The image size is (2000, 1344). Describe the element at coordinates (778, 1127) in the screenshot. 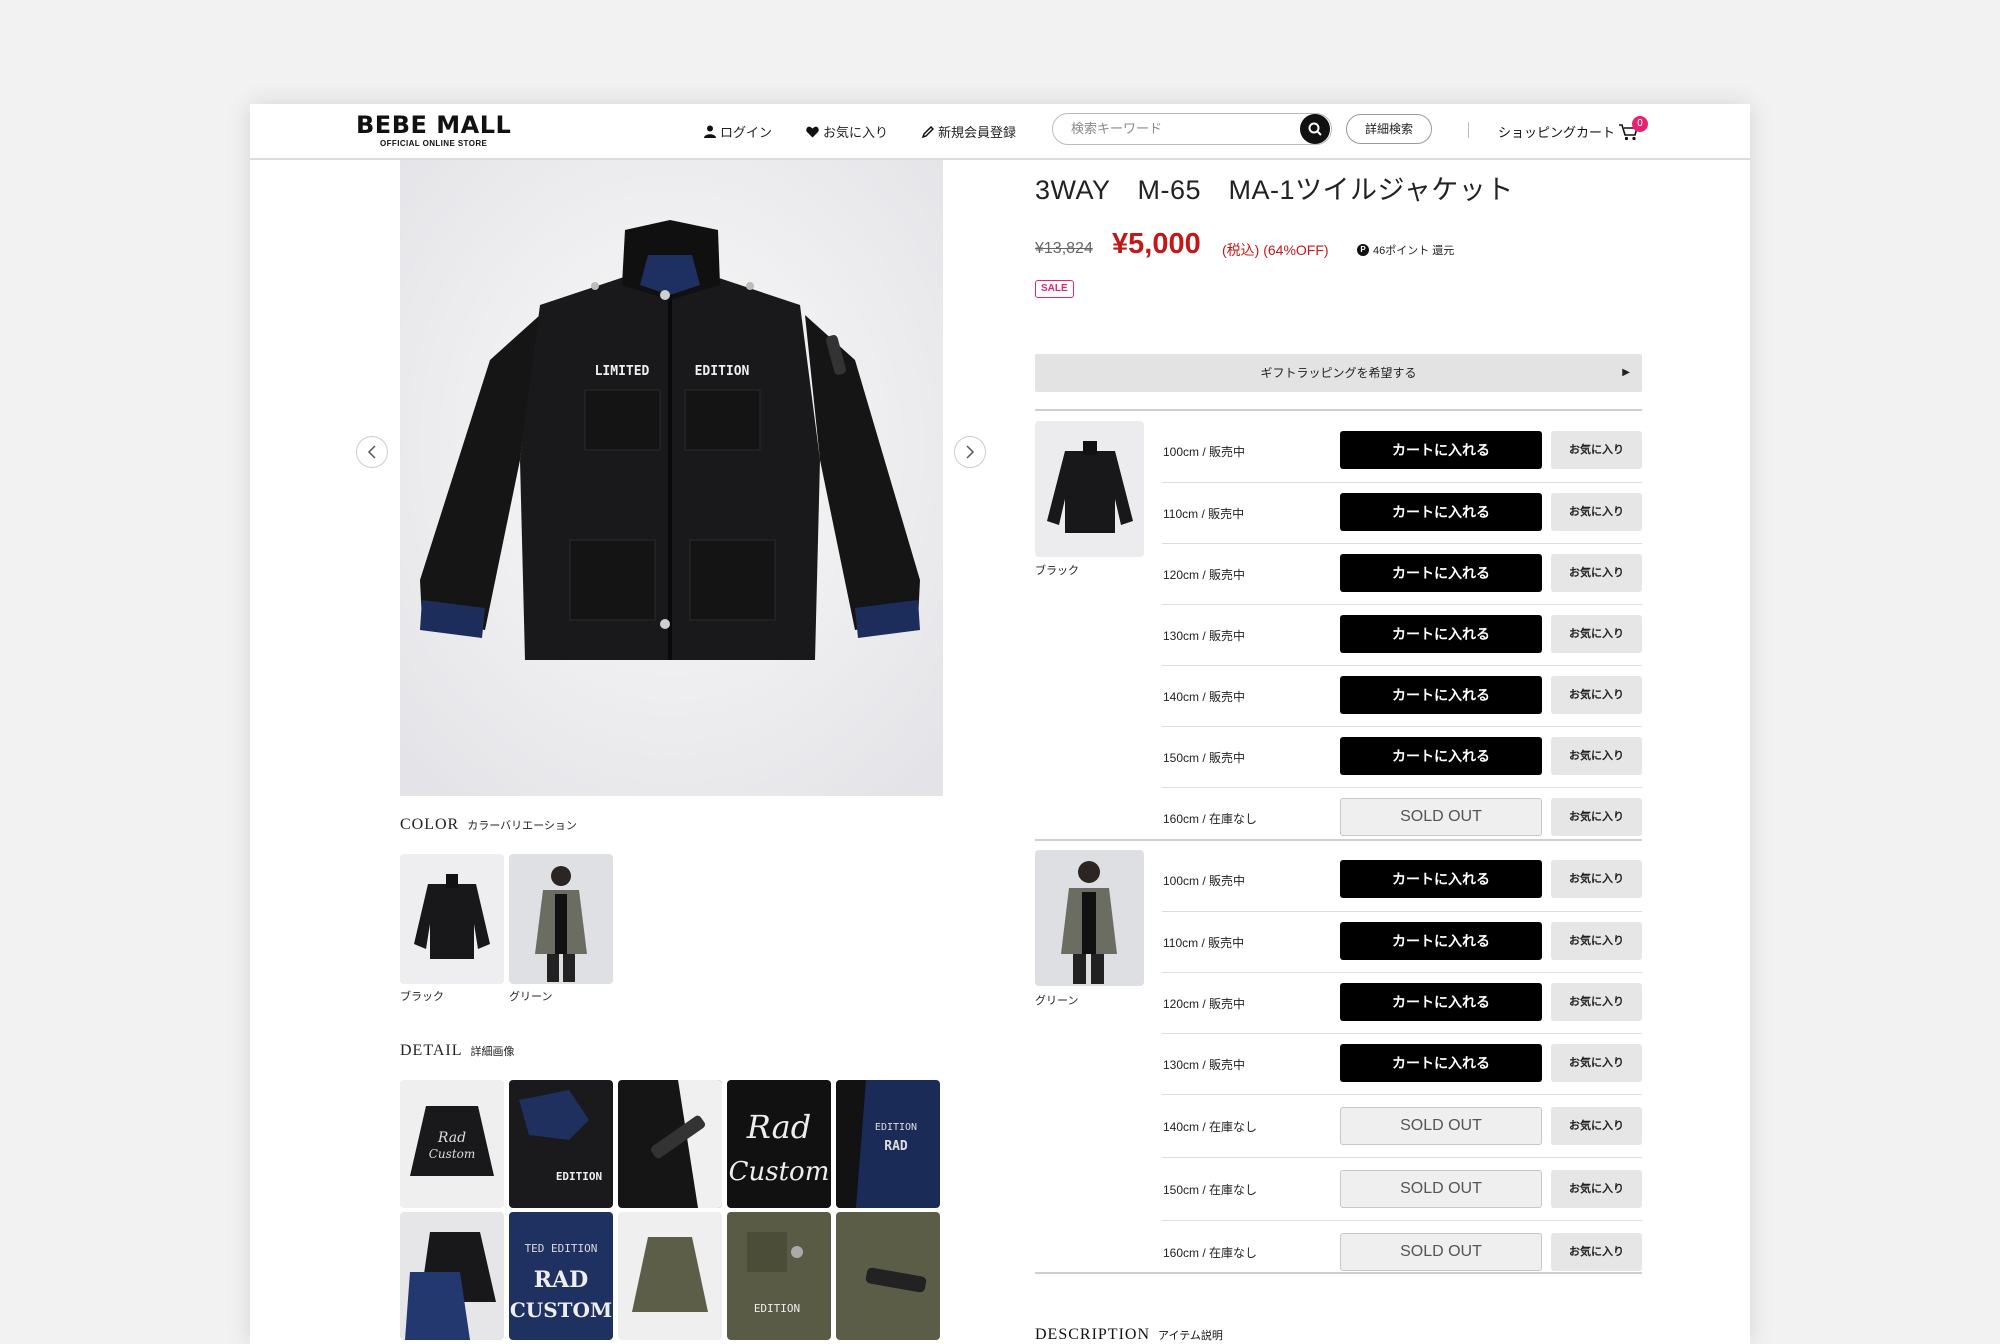

I see `svg-text: Rad` at that location.